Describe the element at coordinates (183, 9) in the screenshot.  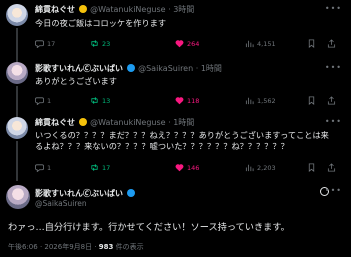
I see `timestamp: 3時間` at that location.